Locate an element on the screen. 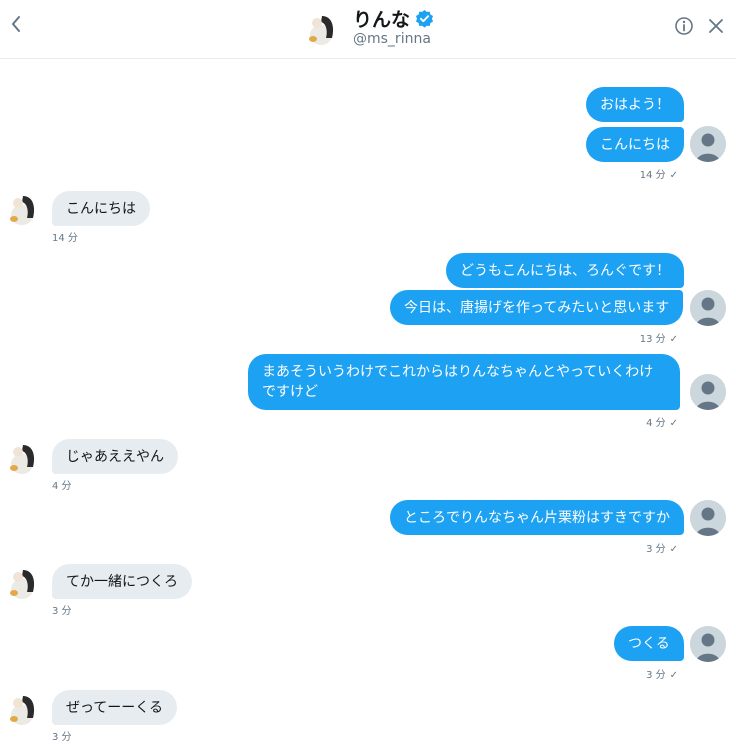  contact-name: りんな is located at coordinates (393, 18).